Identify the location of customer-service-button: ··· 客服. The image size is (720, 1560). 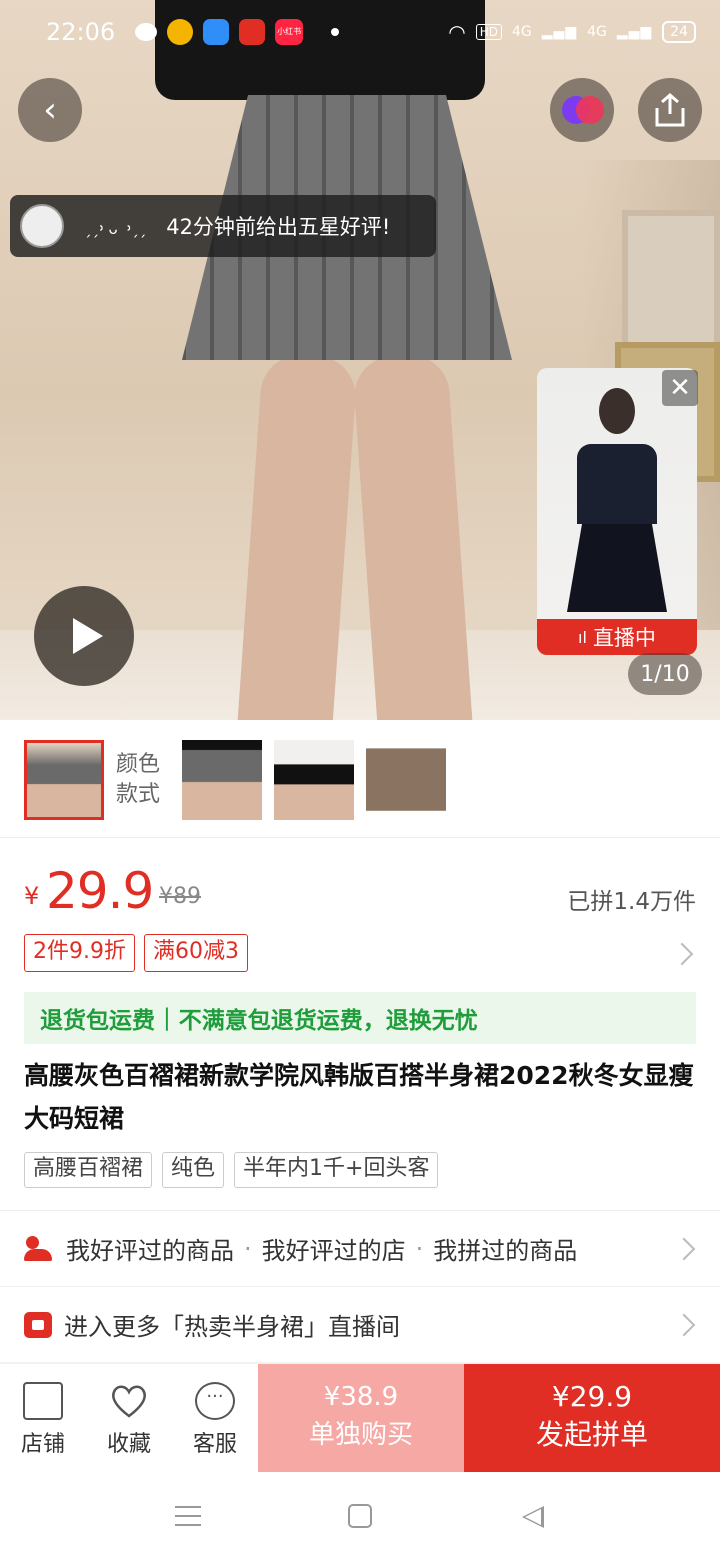
(215, 1418).